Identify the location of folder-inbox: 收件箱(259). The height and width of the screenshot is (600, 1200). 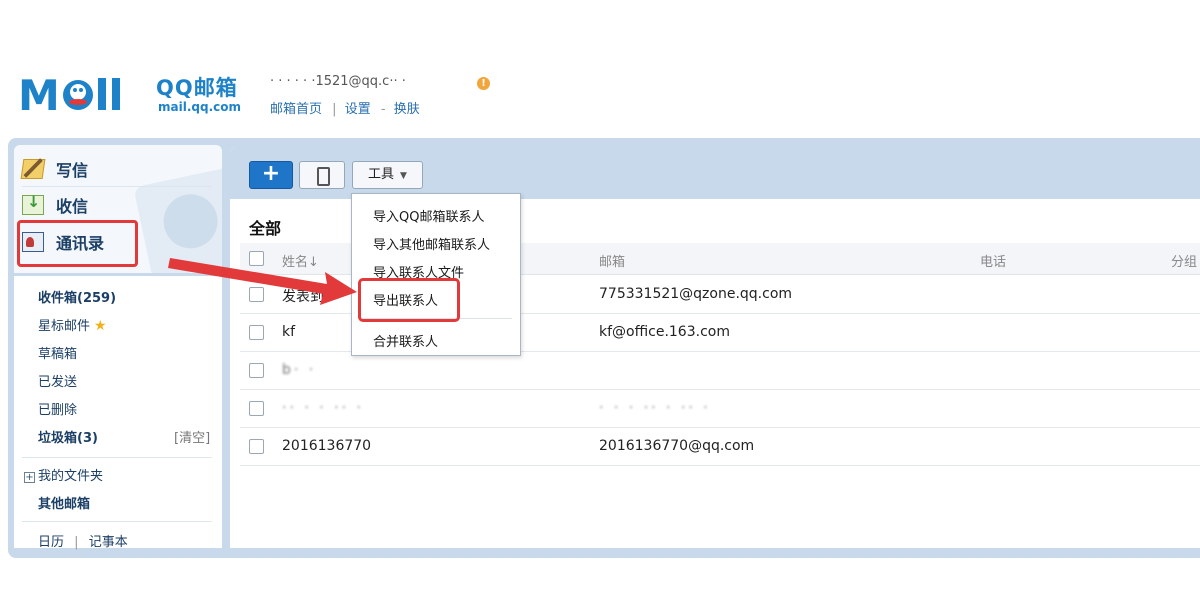
(77, 296).